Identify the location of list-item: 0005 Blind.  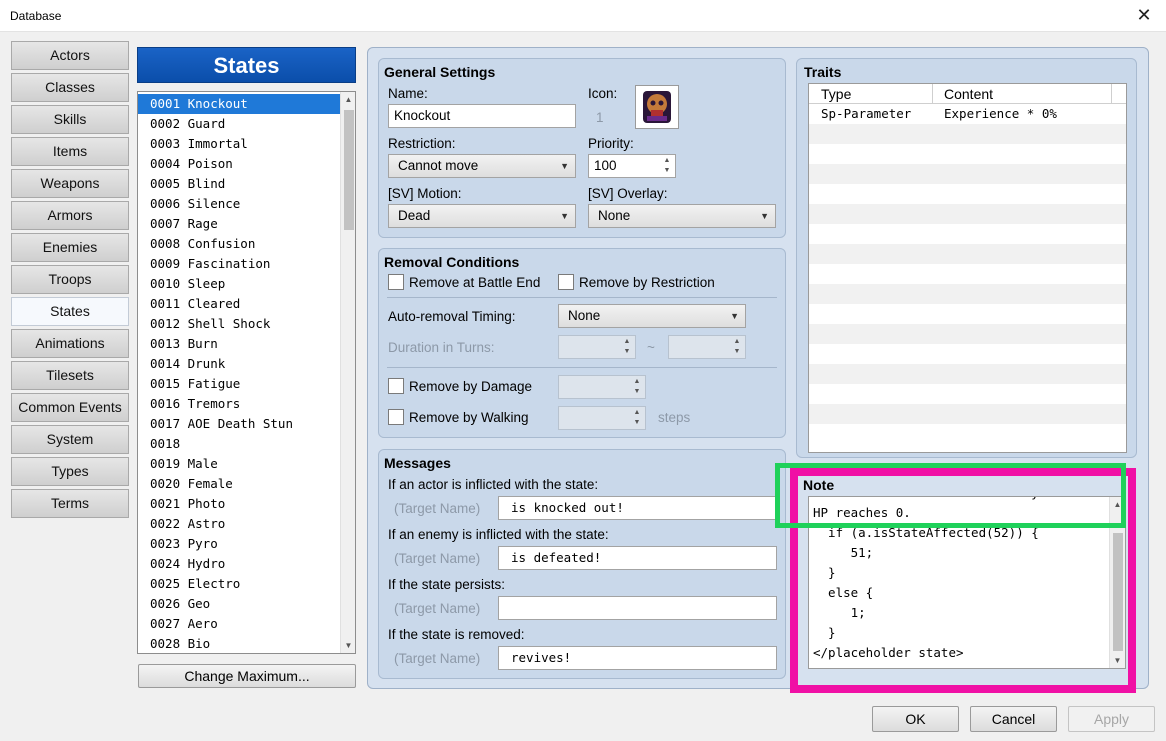
(239, 184).